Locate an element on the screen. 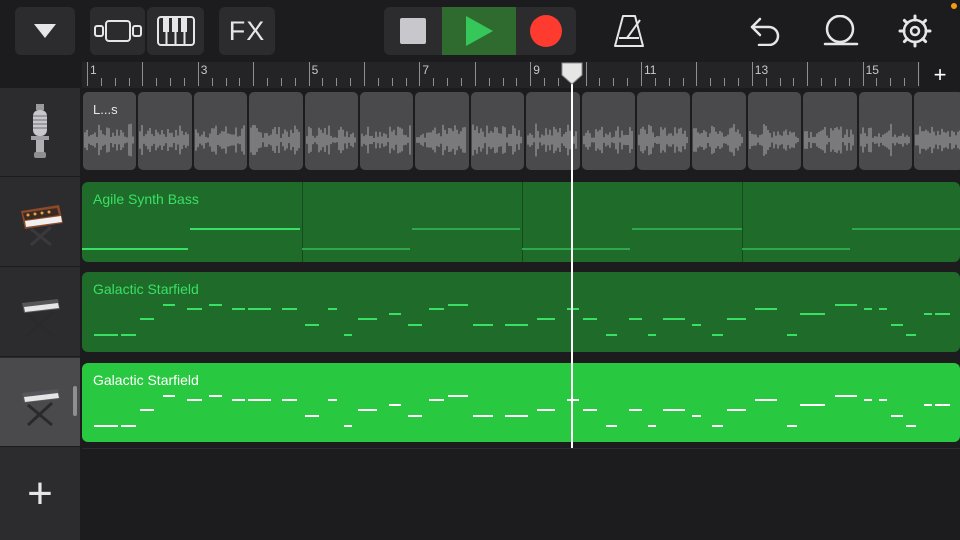 This screenshot has height=540, width=960. midi-region-synth-bass: Agile Synth Bass is located at coordinates (521, 222).